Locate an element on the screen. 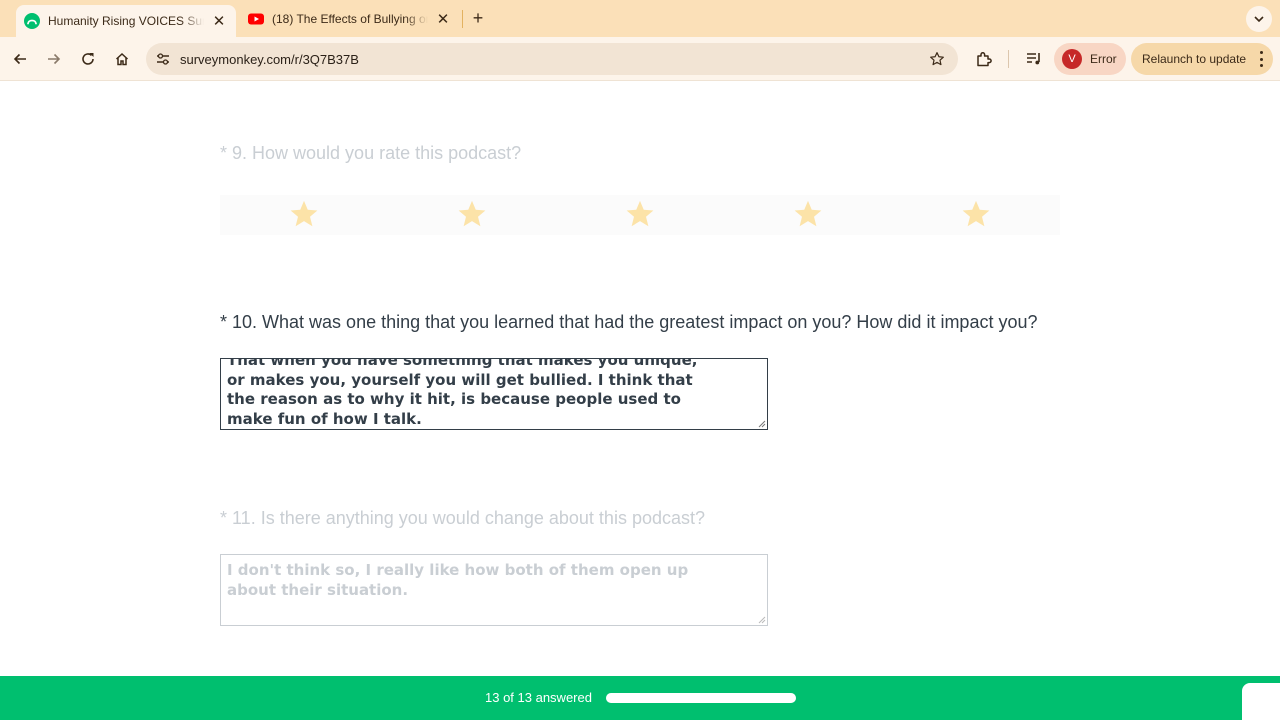 The height and width of the screenshot is (720, 1280). youtube-icon is located at coordinates (256, 19).